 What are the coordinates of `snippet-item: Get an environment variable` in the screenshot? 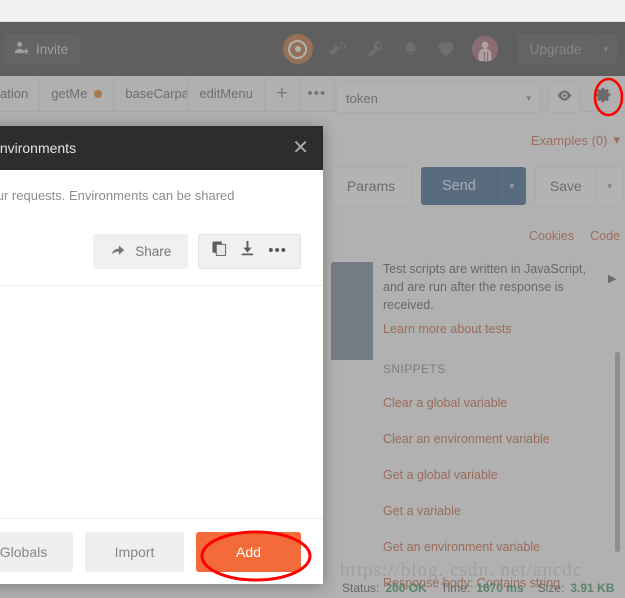 It's located at (490, 547).